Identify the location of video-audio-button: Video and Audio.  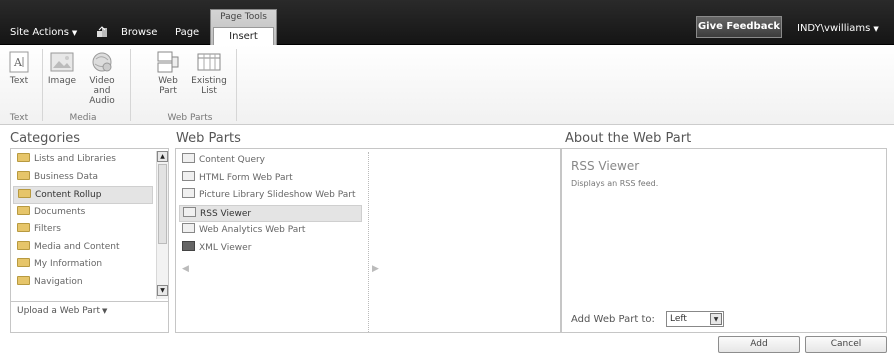
(102, 78).